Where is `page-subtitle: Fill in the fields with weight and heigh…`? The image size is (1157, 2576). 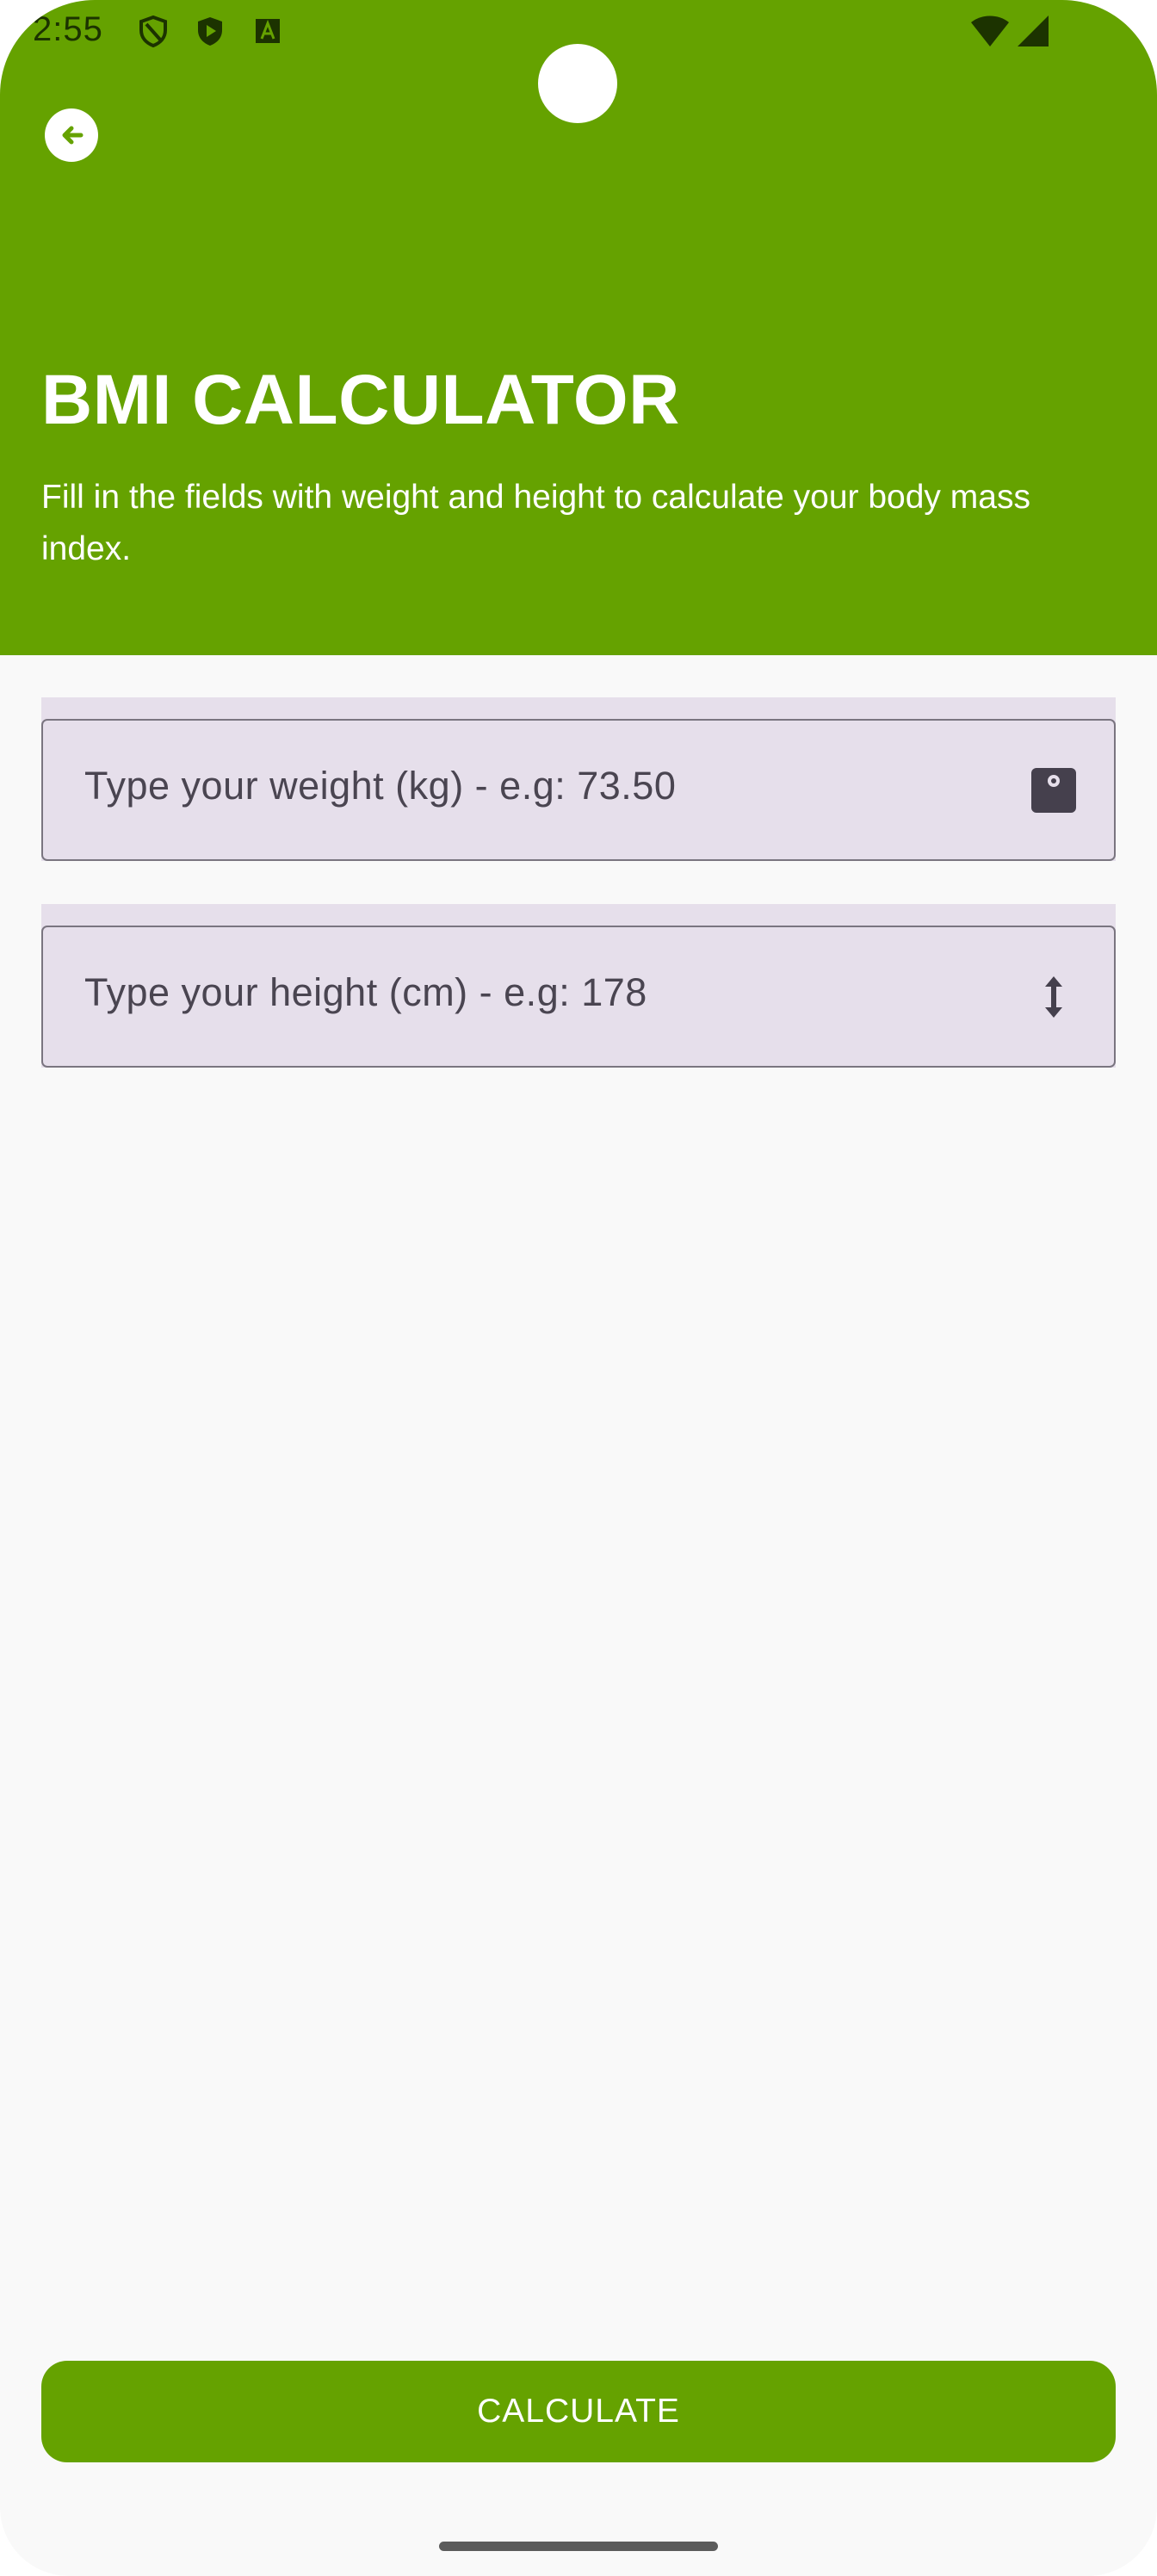
page-subtitle: Fill in the fields with weight and heigh… is located at coordinates (536, 523).